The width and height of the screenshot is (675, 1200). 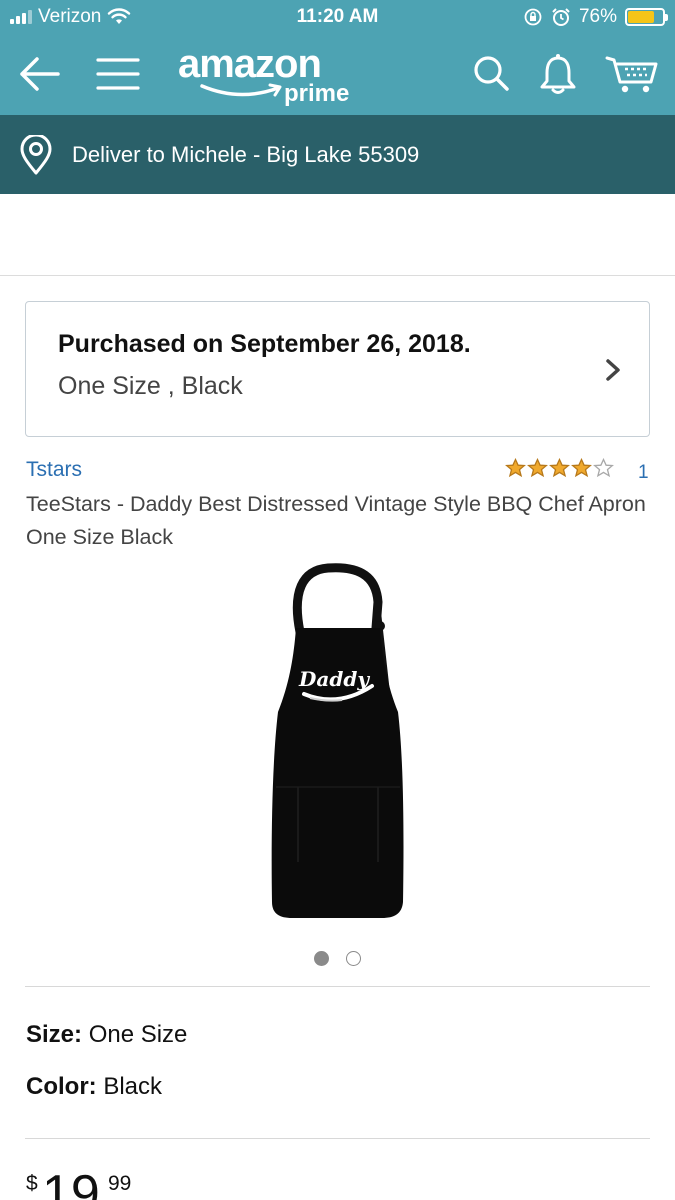 What do you see at coordinates (54, 1034) in the screenshot?
I see `size-label: Size:` at bounding box center [54, 1034].